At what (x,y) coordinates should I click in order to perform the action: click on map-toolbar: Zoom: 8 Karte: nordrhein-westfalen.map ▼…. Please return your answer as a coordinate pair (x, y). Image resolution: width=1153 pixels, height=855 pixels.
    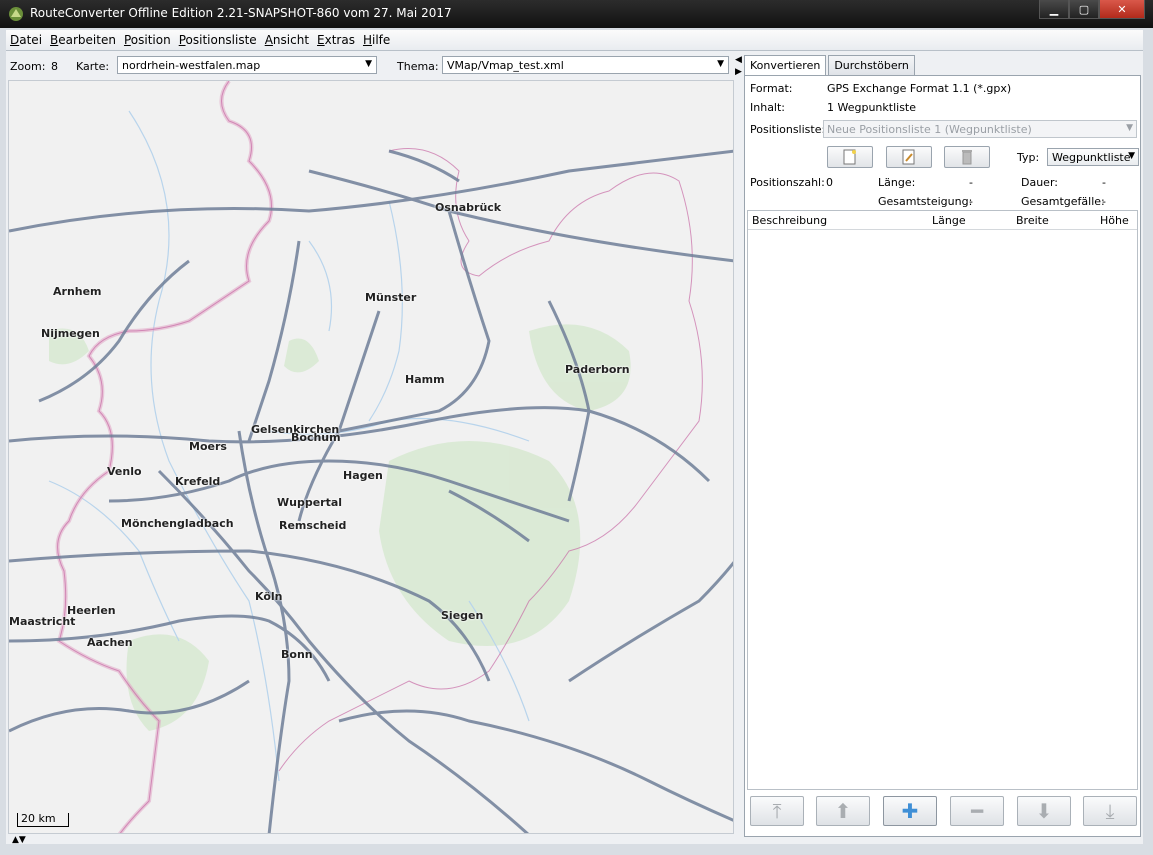
    Looking at the image, I should click on (370, 67).